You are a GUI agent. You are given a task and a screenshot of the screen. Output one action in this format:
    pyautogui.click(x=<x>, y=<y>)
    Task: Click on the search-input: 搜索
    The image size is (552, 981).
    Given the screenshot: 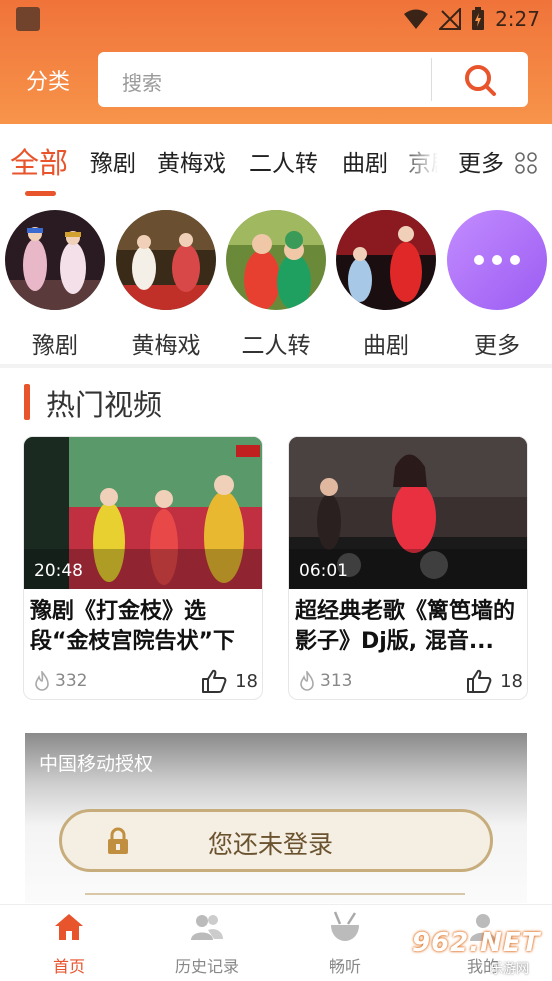 What is the action you would take?
    pyautogui.click(x=142, y=81)
    